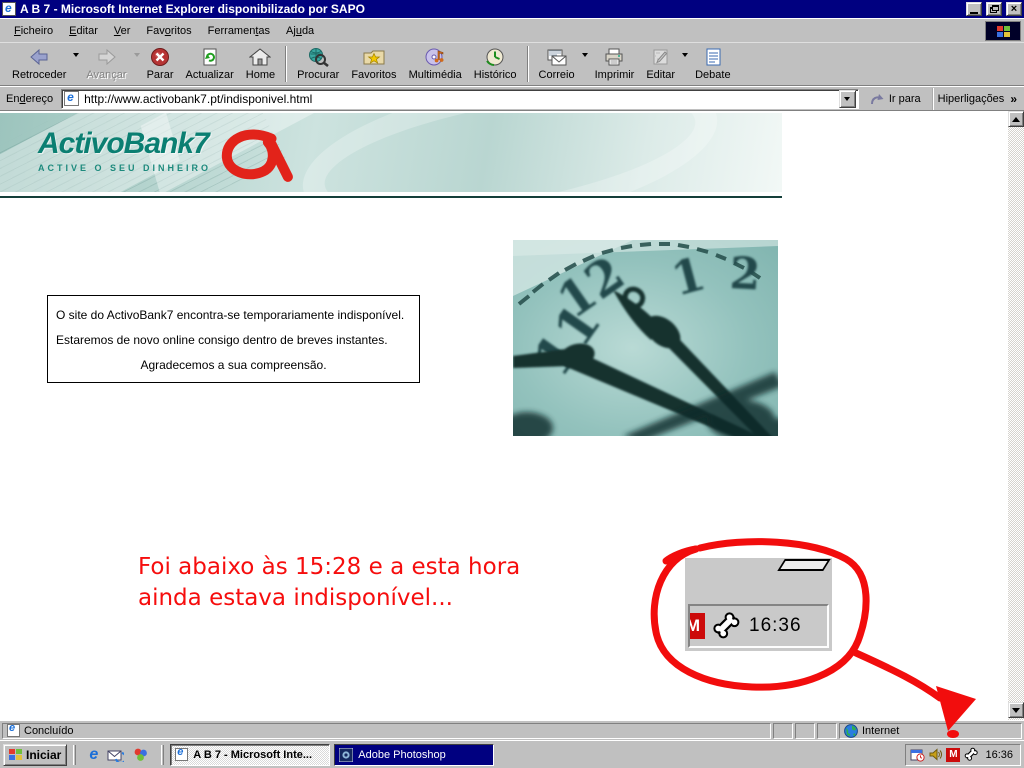  I want to click on favorites-button: Favoritos, so click(373, 64).